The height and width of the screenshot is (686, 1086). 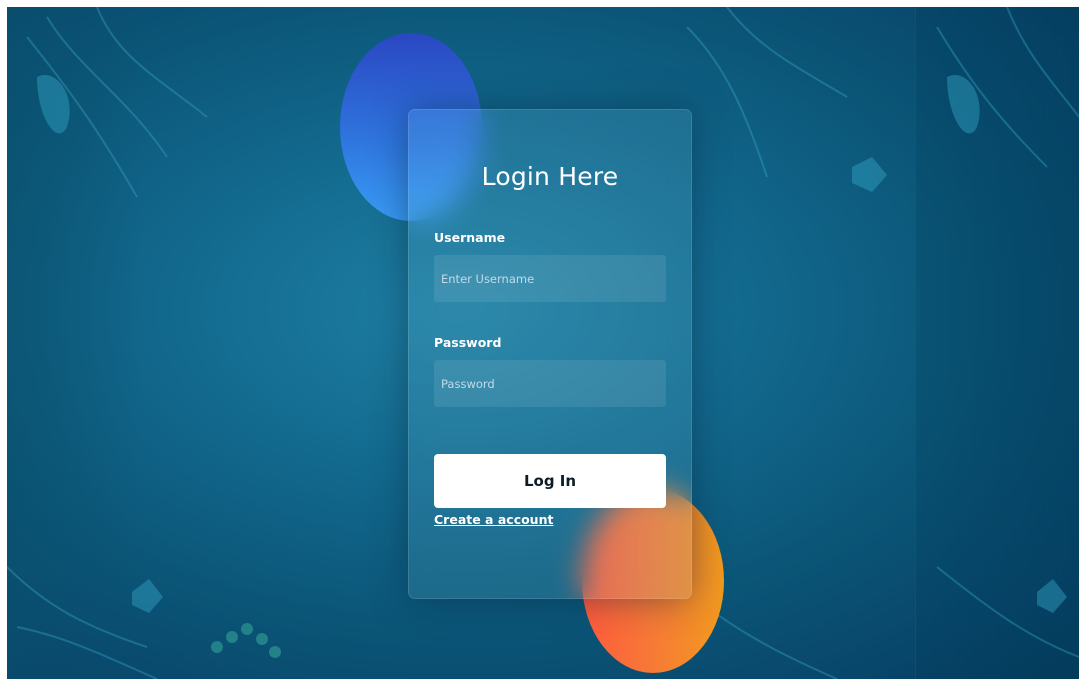 What do you see at coordinates (550, 481) in the screenshot?
I see `login-button: Log In` at bounding box center [550, 481].